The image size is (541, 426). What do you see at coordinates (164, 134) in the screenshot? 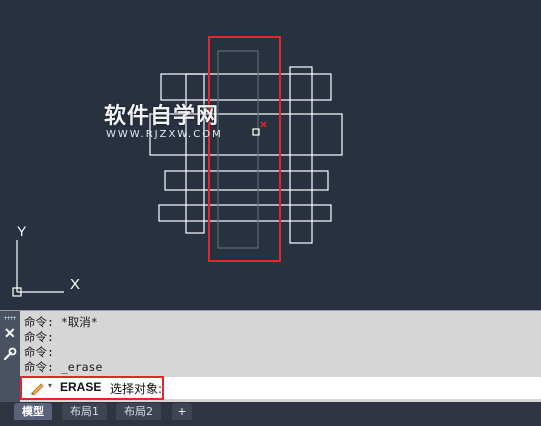
I see `watermark-url: WWW.RJZXW.COM` at bounding box center [164, 134].